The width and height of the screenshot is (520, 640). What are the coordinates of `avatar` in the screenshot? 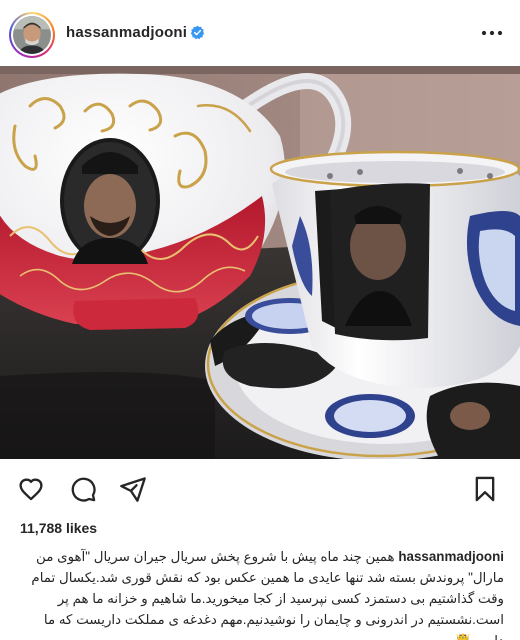 It's located at (32, 35).